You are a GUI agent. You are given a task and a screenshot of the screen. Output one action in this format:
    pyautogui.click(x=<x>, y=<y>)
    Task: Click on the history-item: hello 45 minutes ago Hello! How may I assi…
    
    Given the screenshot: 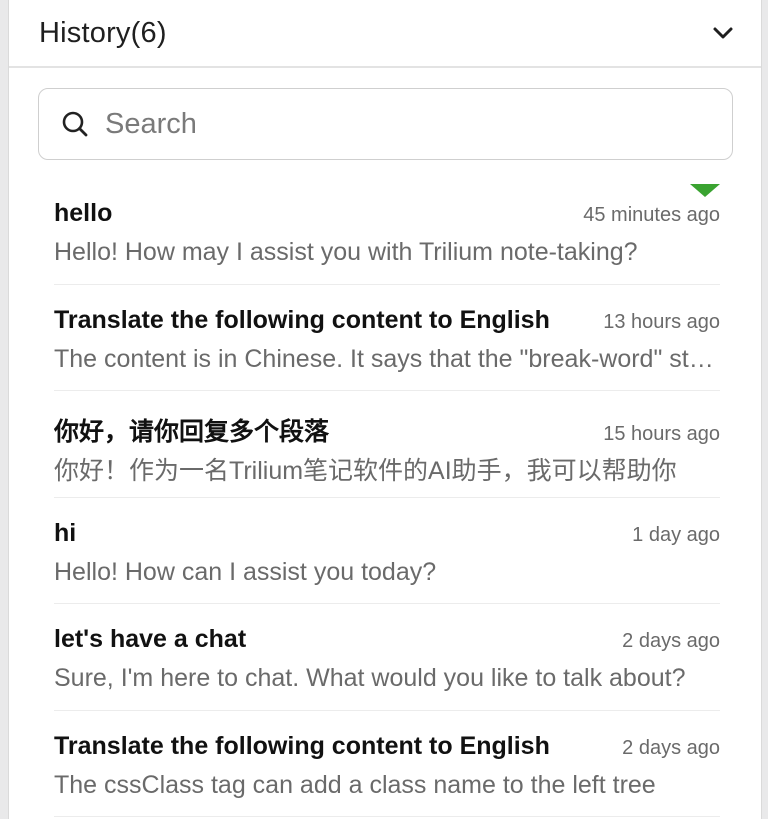 What is the action you would take?
    pyautogui.click(x=387, y=231)
    